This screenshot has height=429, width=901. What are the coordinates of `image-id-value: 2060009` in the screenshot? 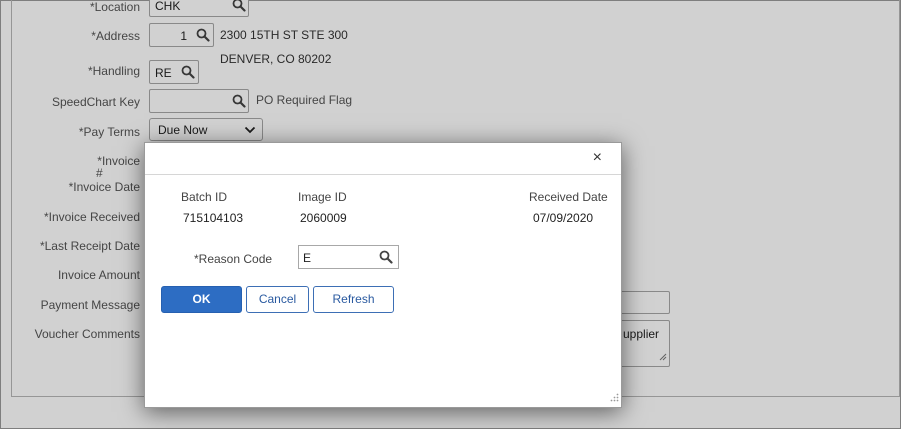 It's located at (323, 218).